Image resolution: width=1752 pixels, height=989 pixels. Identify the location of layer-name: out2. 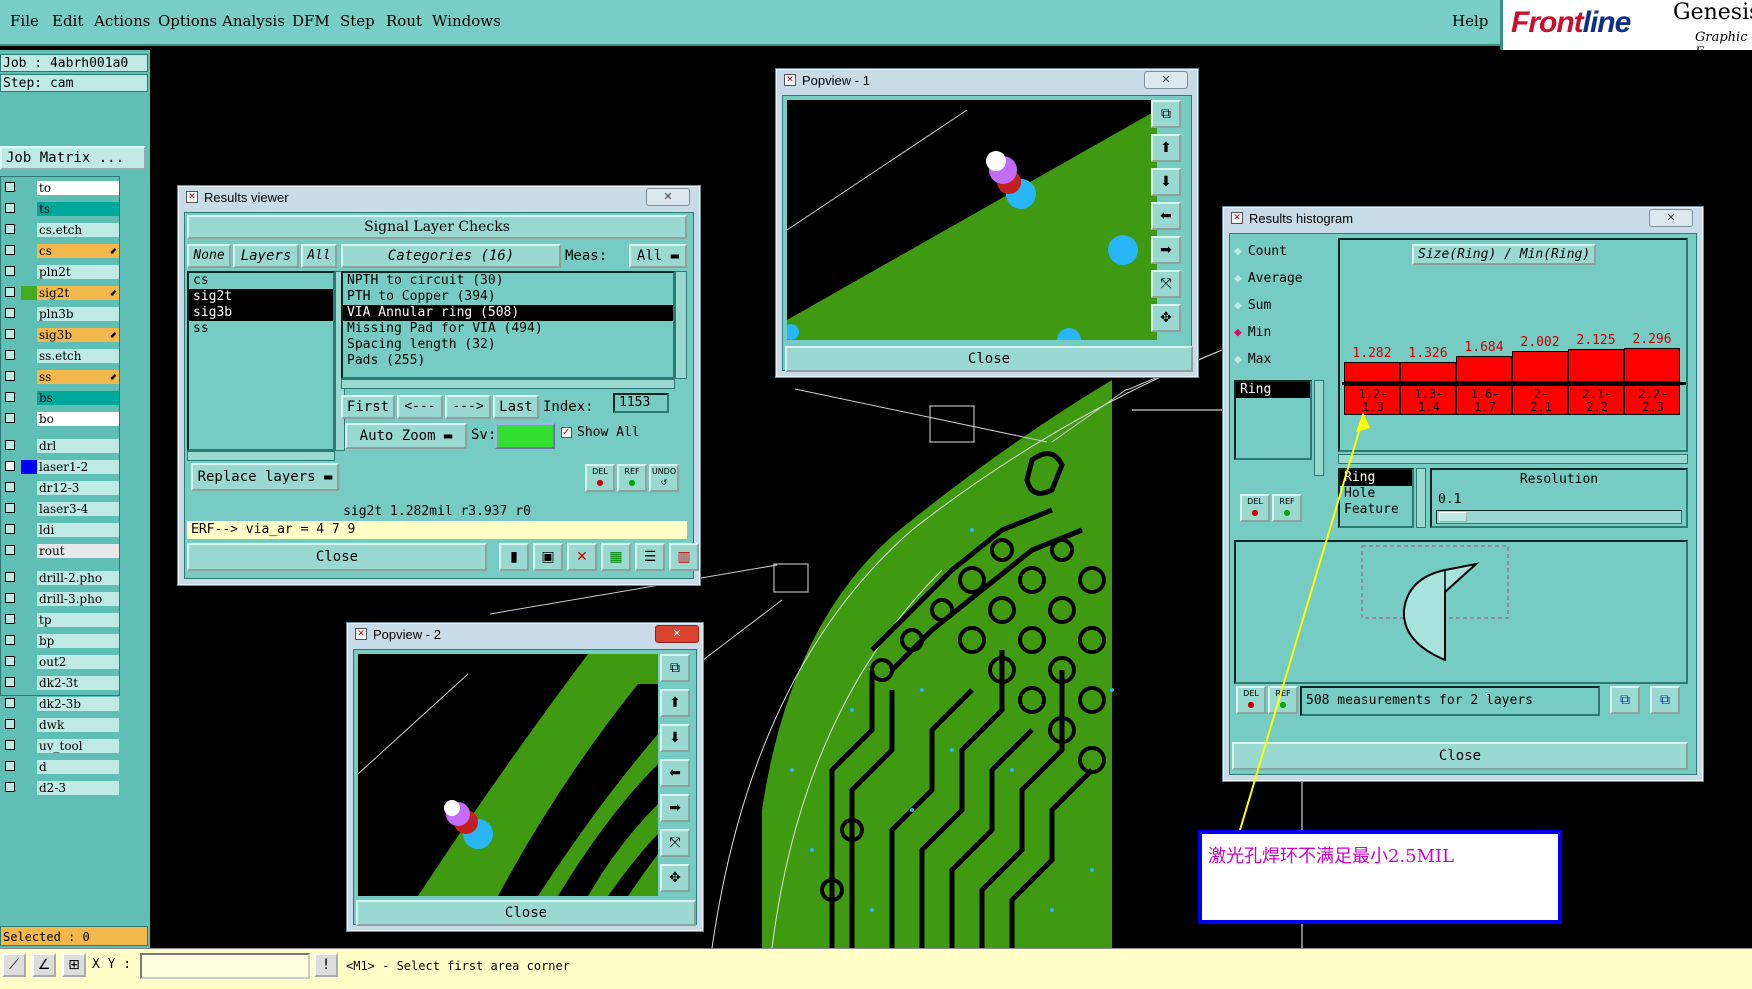
(78, 662).